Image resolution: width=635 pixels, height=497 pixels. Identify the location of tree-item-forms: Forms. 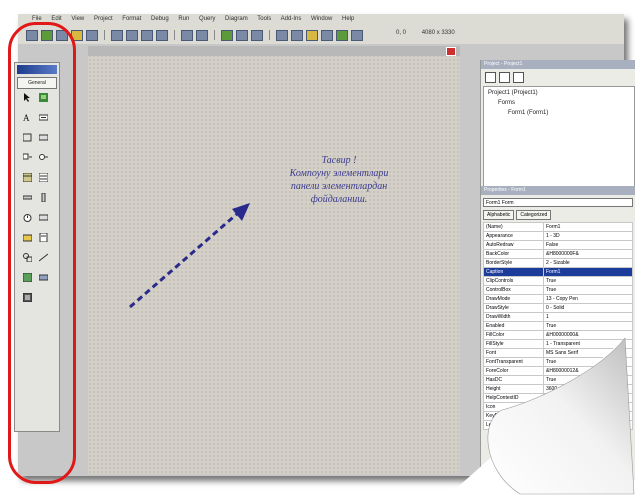
(506, 103).